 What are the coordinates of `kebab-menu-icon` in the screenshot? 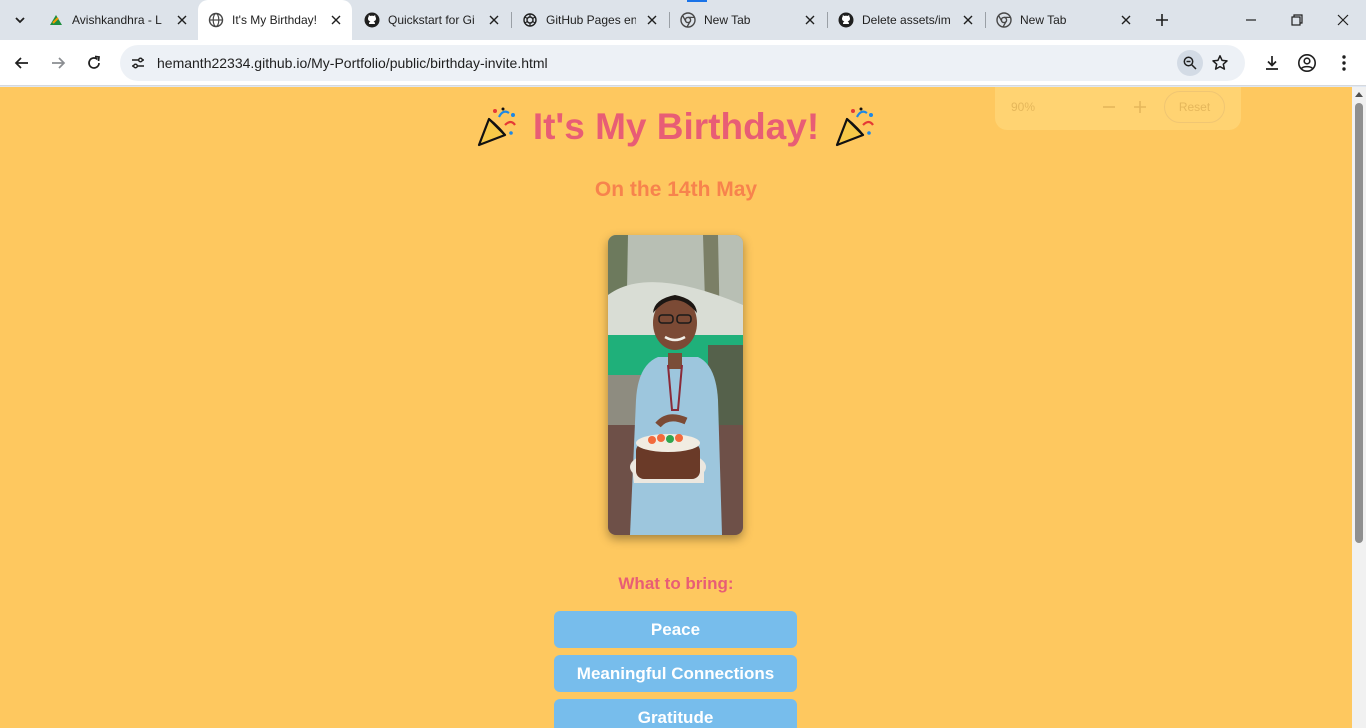 It's located at (1344, 63).